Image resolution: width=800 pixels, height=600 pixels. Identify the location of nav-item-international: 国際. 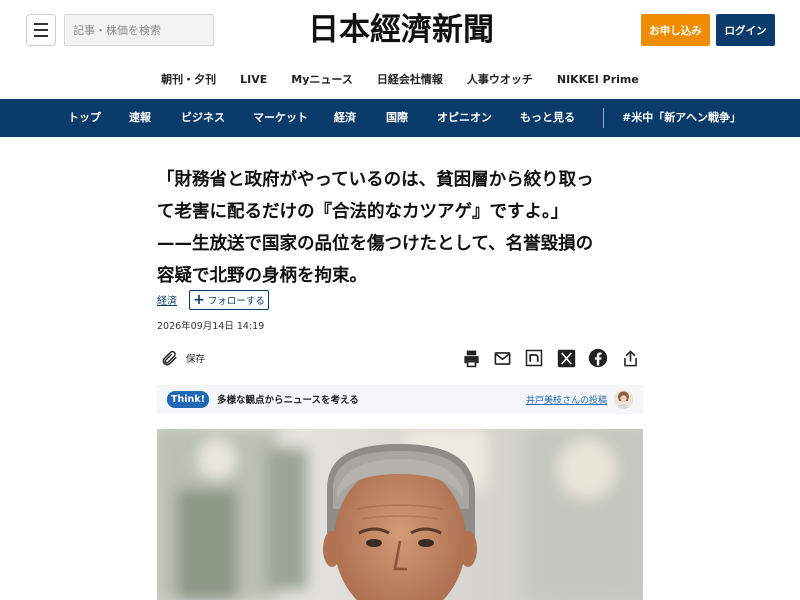
(397, 118).